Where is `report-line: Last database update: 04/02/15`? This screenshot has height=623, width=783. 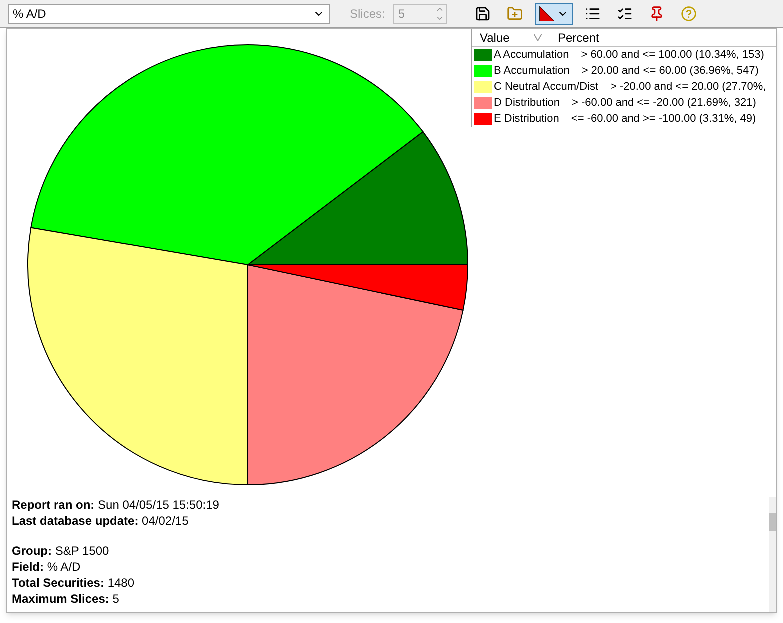 report-line: Last database update: 04/02/15 is located at coordinates (101, 521).